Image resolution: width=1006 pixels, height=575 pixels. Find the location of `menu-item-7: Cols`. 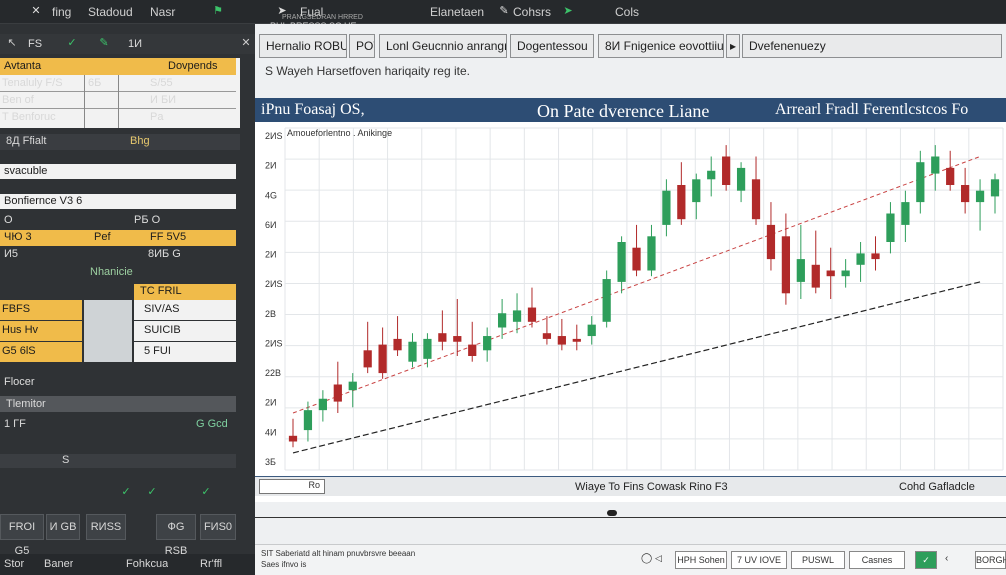

menu-item-7: Cols is located at coordinates (627, 12).